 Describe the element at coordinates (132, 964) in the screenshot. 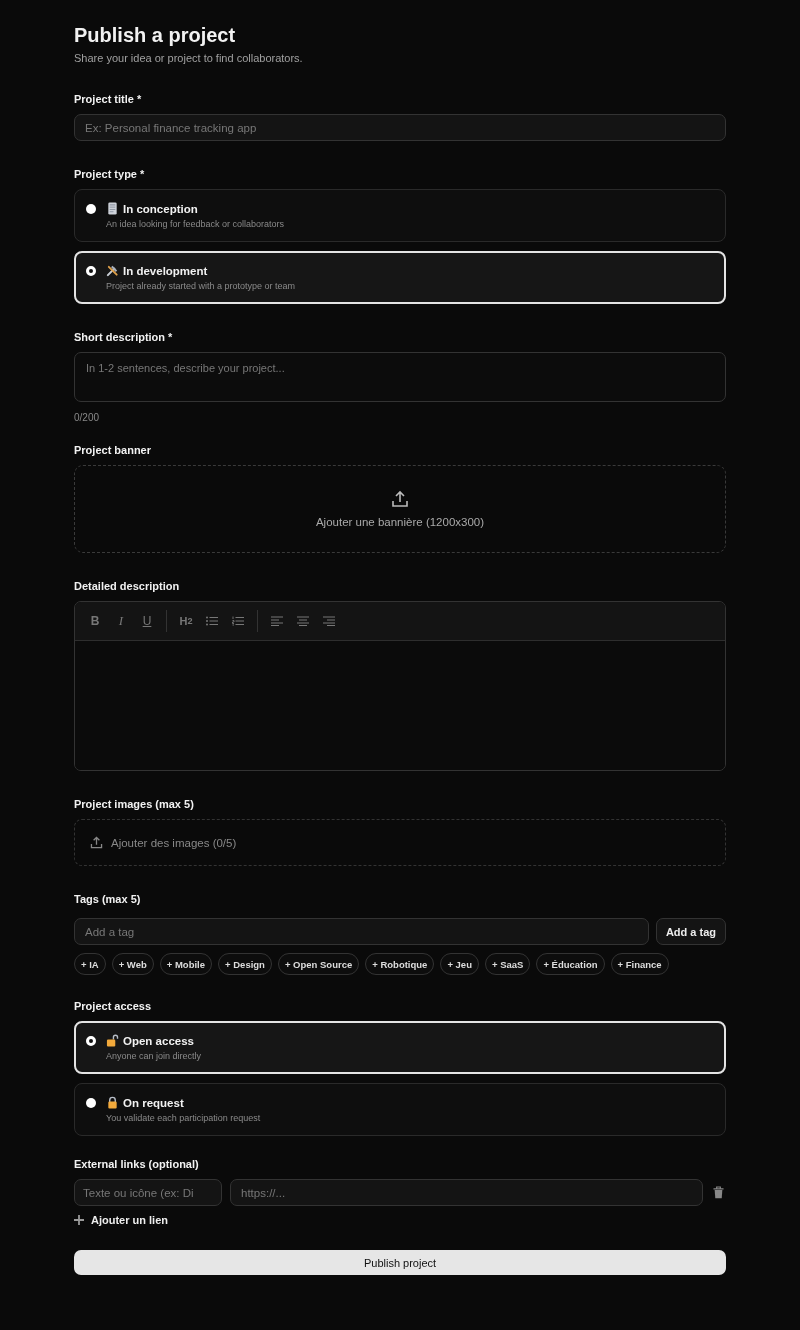

I see `tag-suggestion: + Web` at that location.